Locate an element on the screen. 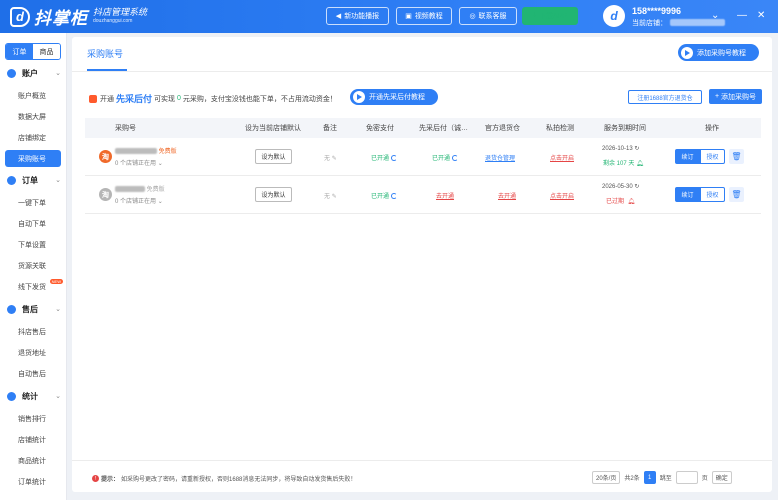 This screenshot has height=500, width=778. sidebar-item-account-overview: 账户概览 is located at coordinates (33, 95).